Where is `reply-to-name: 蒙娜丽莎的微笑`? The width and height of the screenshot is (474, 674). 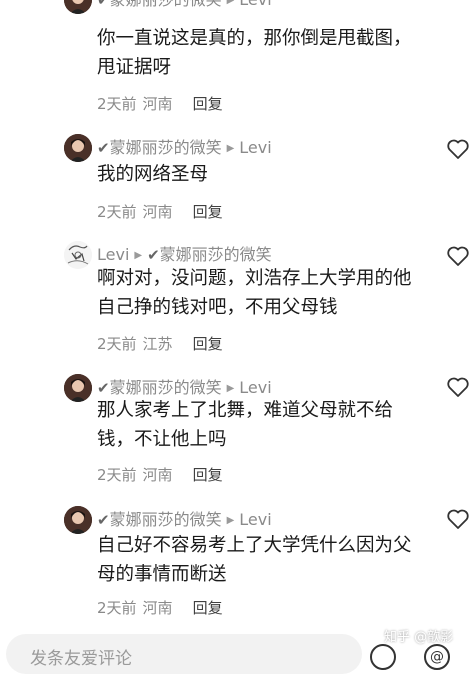
reply-to-name: 蒙娜丽莎的微笑 is located at coordinates (216, 254).